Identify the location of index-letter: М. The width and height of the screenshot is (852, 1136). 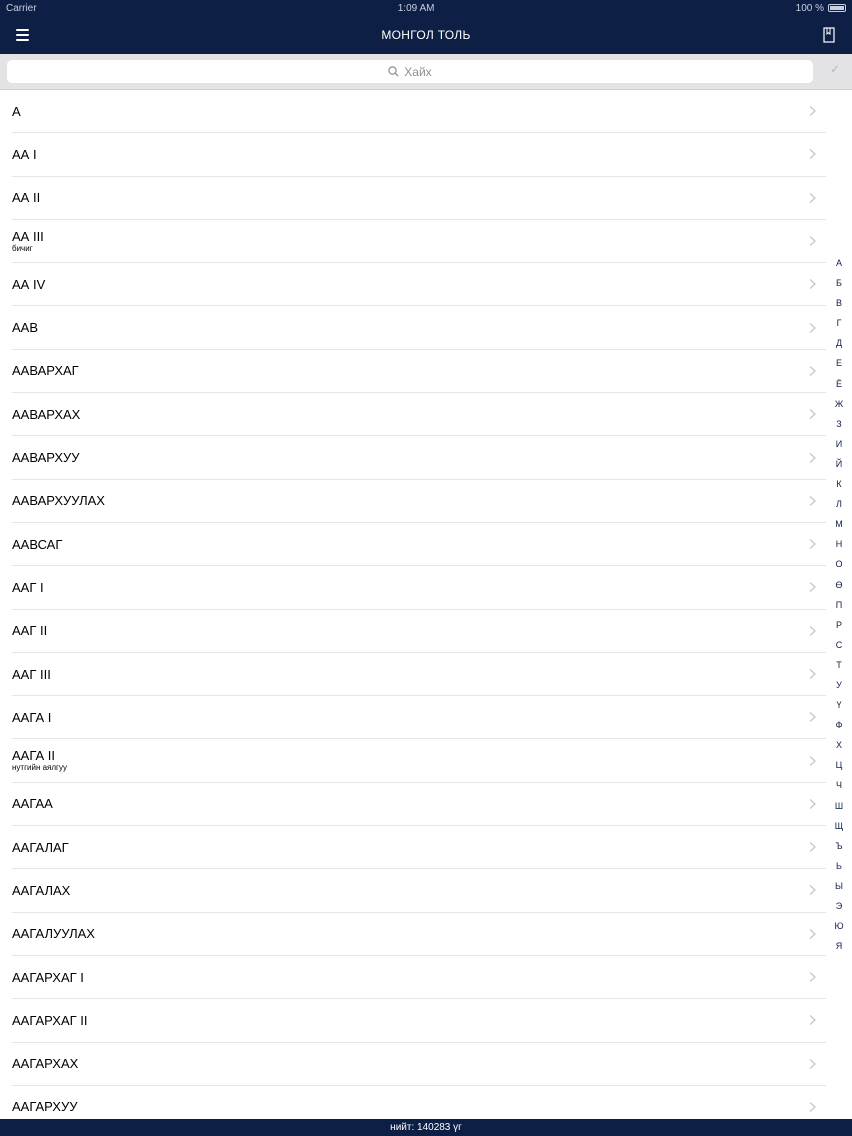
(839, 524).